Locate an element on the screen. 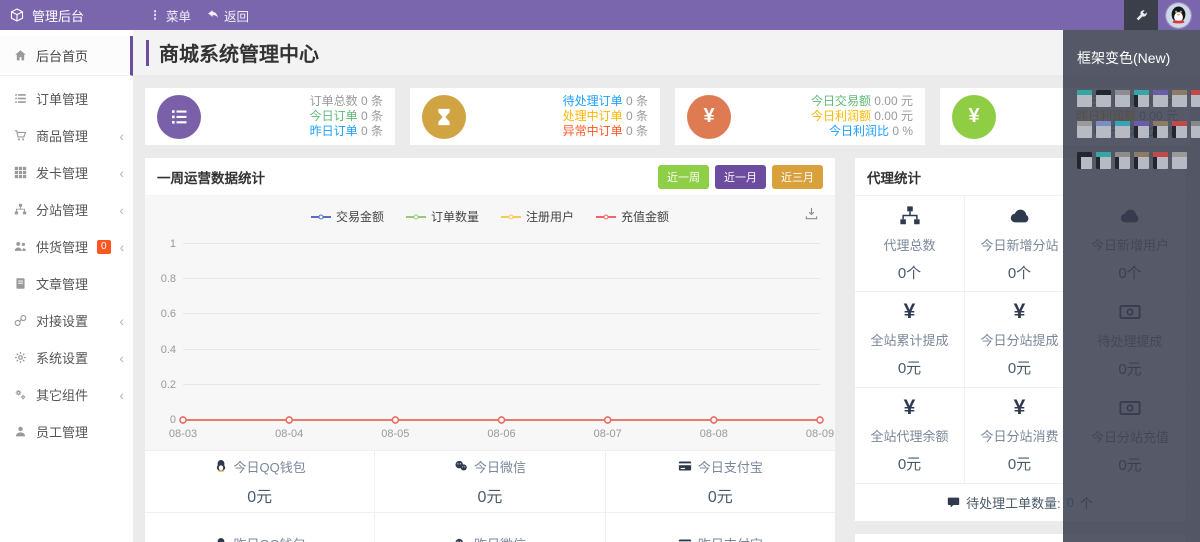 The width and height of the screenshot is (1200, 542). stat-row-value: 0.00 元 is located at coordinates (891, 116).